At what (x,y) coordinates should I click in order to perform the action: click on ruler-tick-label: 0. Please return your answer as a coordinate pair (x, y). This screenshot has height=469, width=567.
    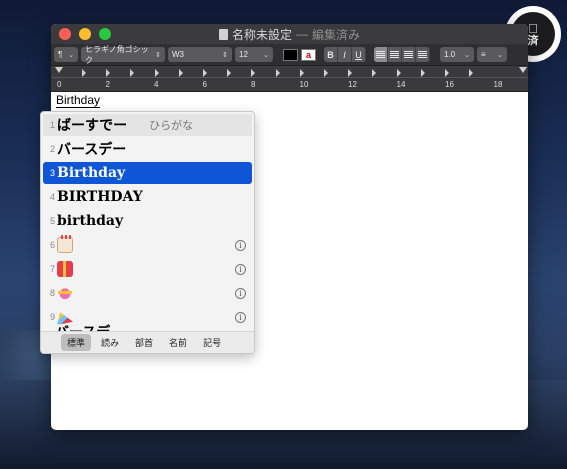
    Looking at the image, I should click on (59, 84).